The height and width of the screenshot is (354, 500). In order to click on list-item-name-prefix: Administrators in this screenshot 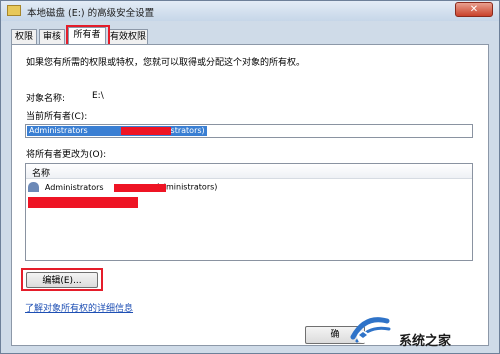, I will do `click(74, 187)`.